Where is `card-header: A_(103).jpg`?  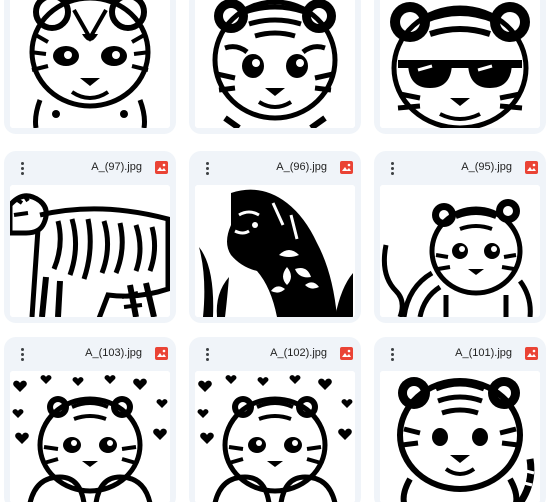
card-header: A_(103).jpg is located at coordinates (90, 354).